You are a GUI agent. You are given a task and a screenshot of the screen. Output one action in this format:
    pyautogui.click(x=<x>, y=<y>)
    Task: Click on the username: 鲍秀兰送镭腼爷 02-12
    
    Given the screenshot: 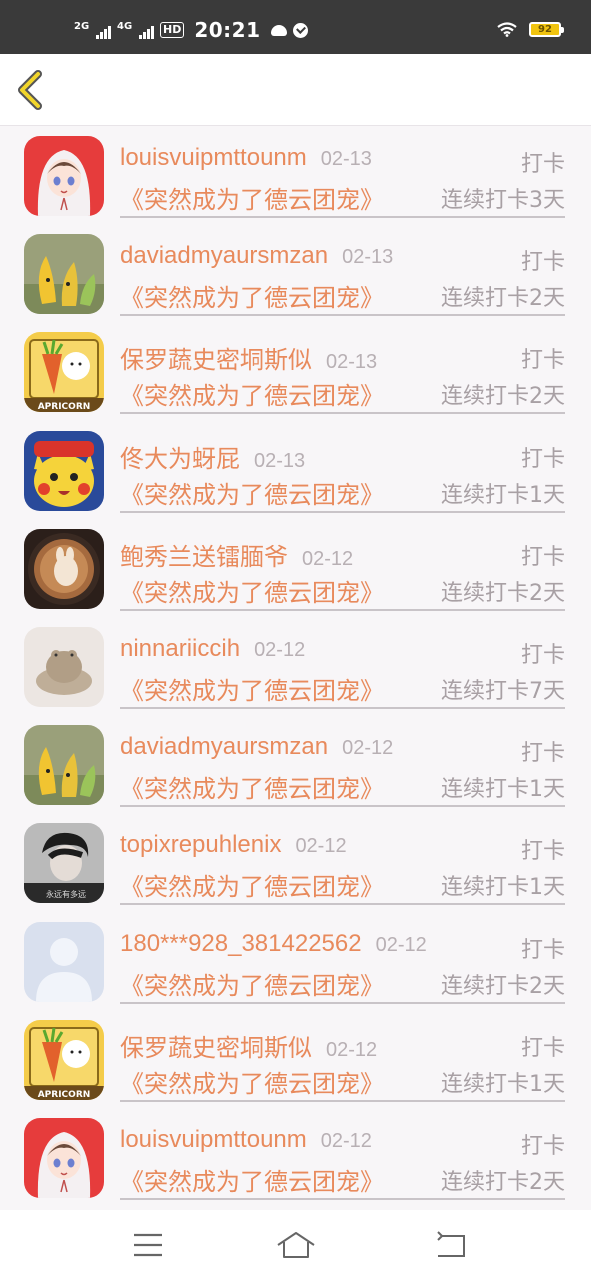 What is the action you would take?
    pyautogui.click(x=236, y=554)
    